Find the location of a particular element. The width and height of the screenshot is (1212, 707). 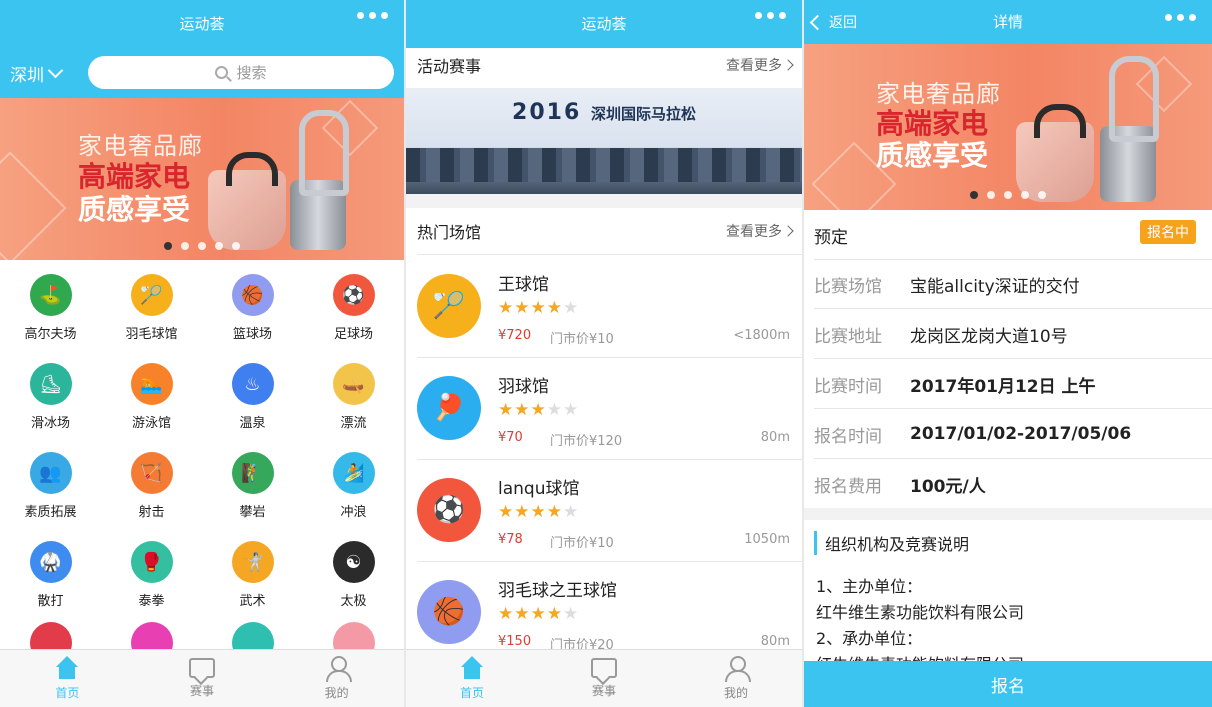

wushu-icon: 🤺 is located at coordinates (252, 562).